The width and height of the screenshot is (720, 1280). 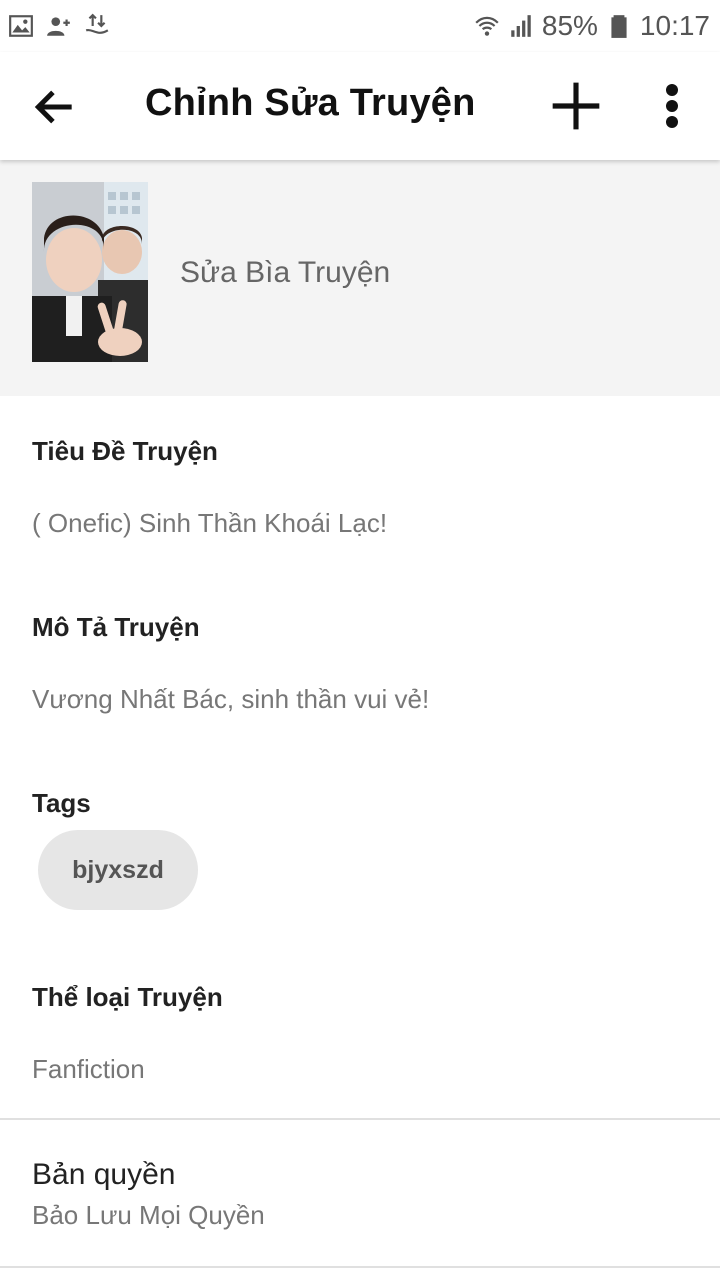 What do you see at coordinates (148, 1215) in the screenshot?
I see `copyright-value: Bảo Lưu Mọi Quyền` at bounding box center [148, 1215].